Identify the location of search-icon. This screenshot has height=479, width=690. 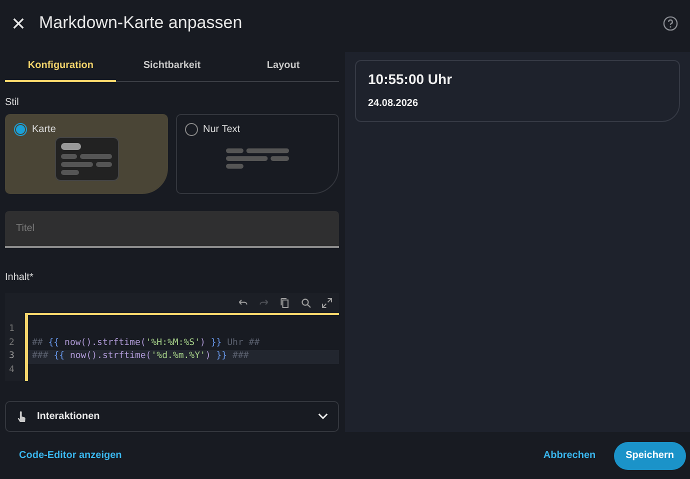
(306, 303).